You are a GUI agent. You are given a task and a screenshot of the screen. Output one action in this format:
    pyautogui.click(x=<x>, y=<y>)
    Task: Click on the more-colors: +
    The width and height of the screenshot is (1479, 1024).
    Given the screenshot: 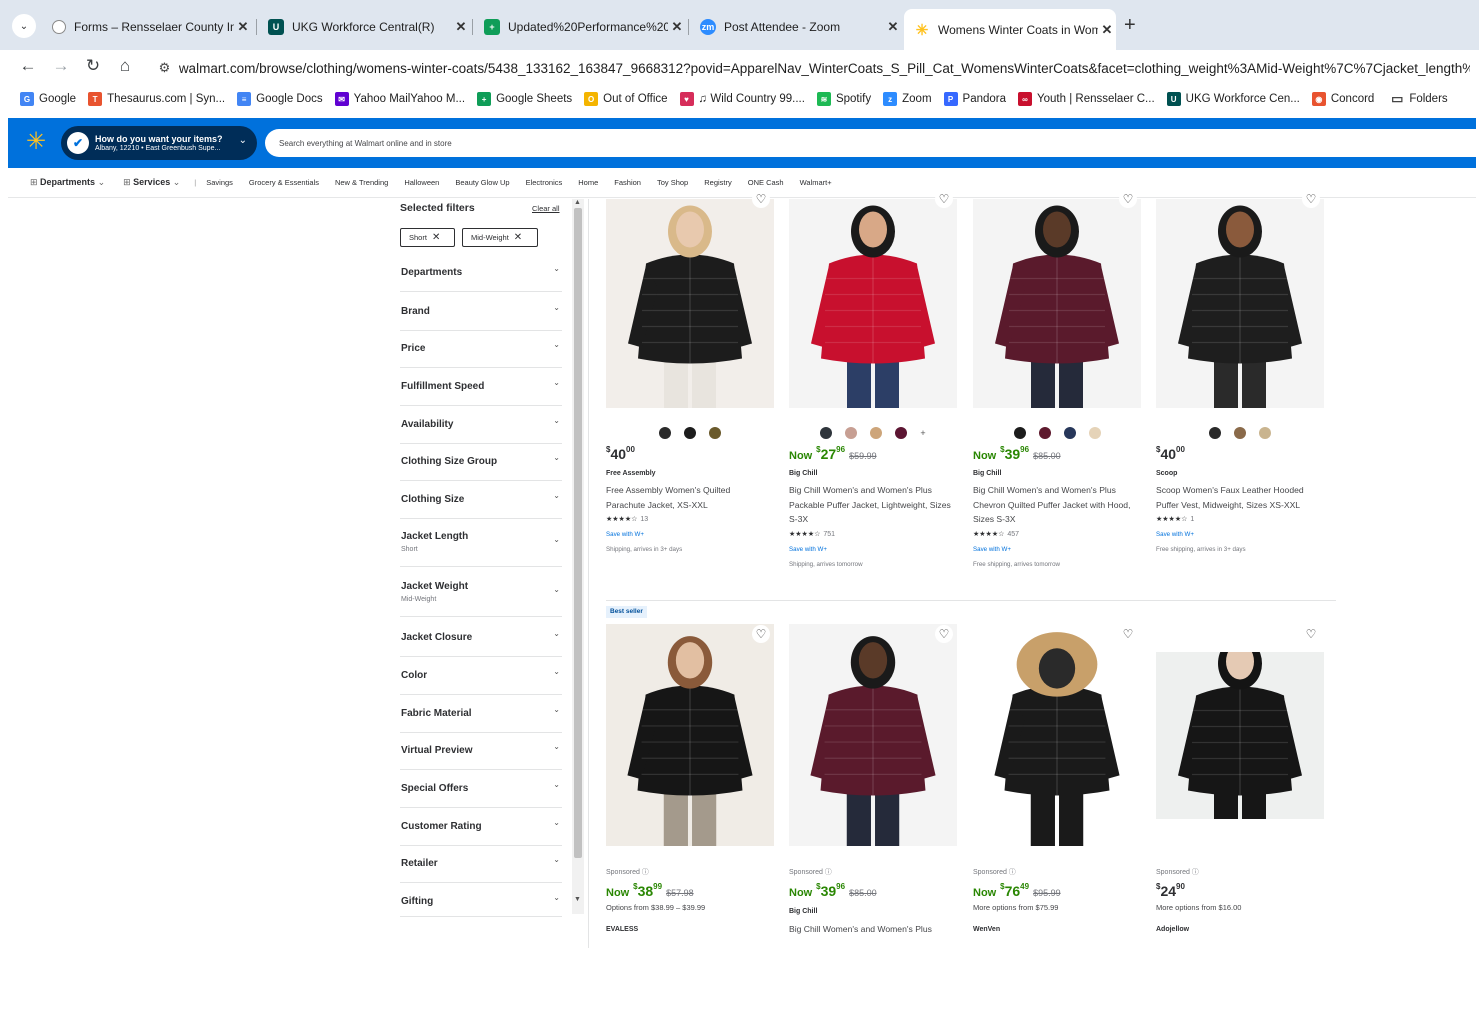 What is the action you would take?
    pyautogui.click(x=922, y=433)
    